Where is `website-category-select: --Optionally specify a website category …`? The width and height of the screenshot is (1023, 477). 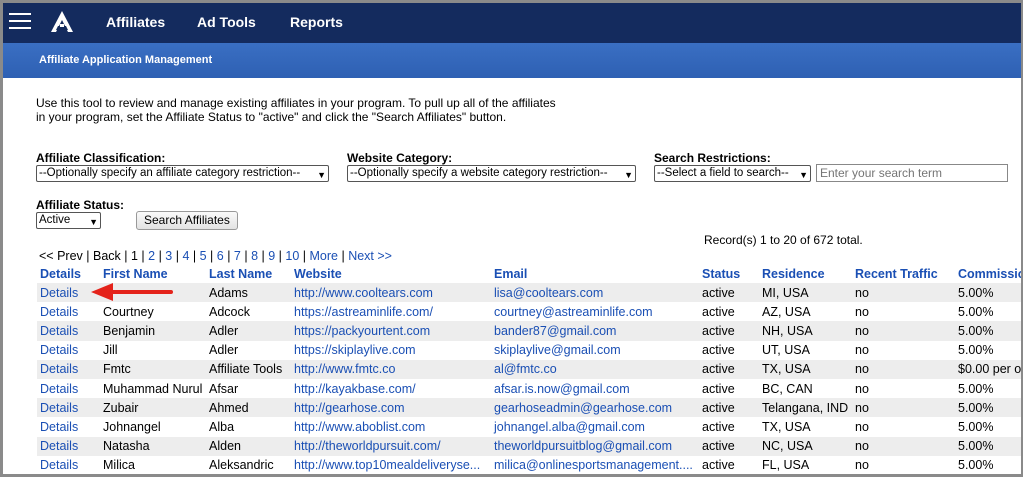 website-category-select: --Optionally specify a website category … is located at coordinates (491, 173).